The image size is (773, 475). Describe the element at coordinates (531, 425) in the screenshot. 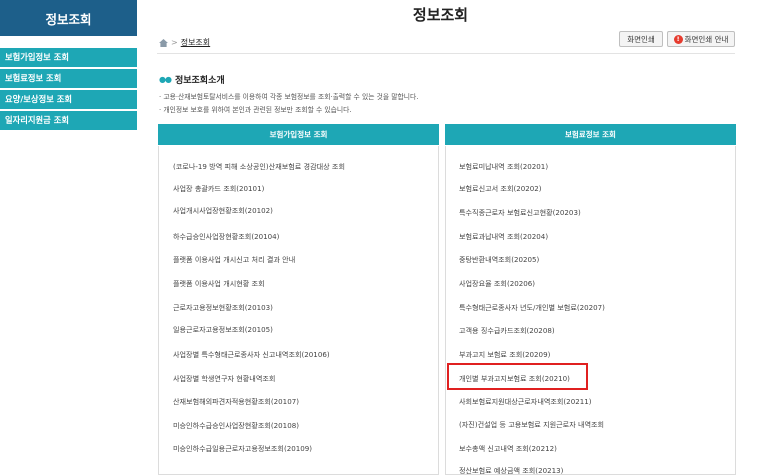

I see `list-item: (자진)건설업 등 고용보험료 지원근로자 내역조회` at that location.